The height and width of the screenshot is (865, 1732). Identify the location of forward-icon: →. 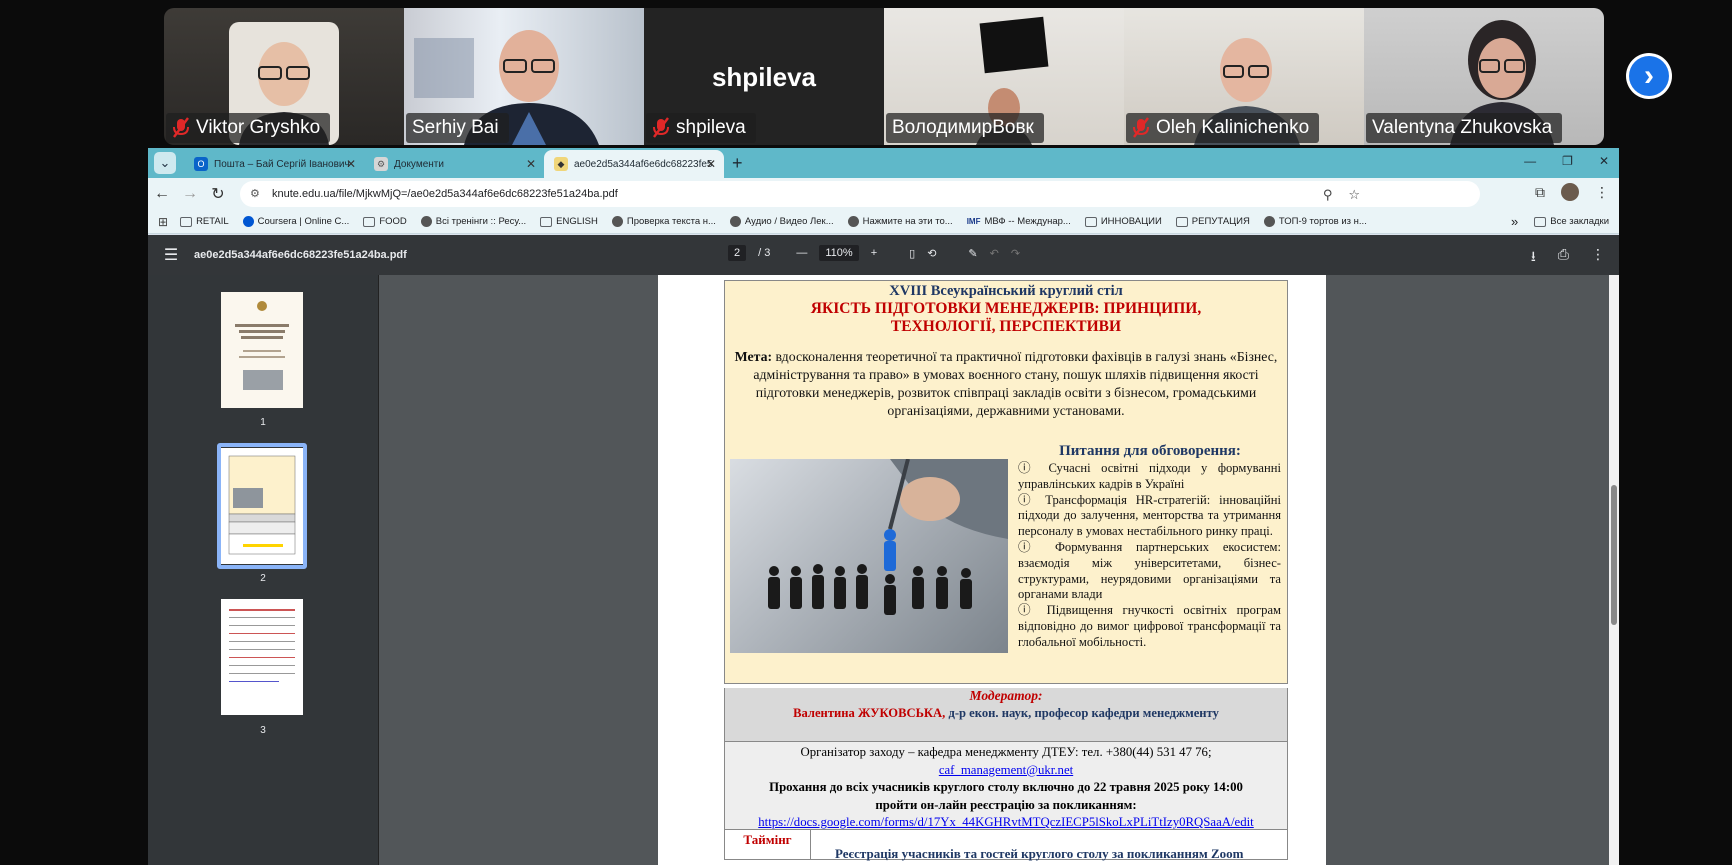
(190, 194).